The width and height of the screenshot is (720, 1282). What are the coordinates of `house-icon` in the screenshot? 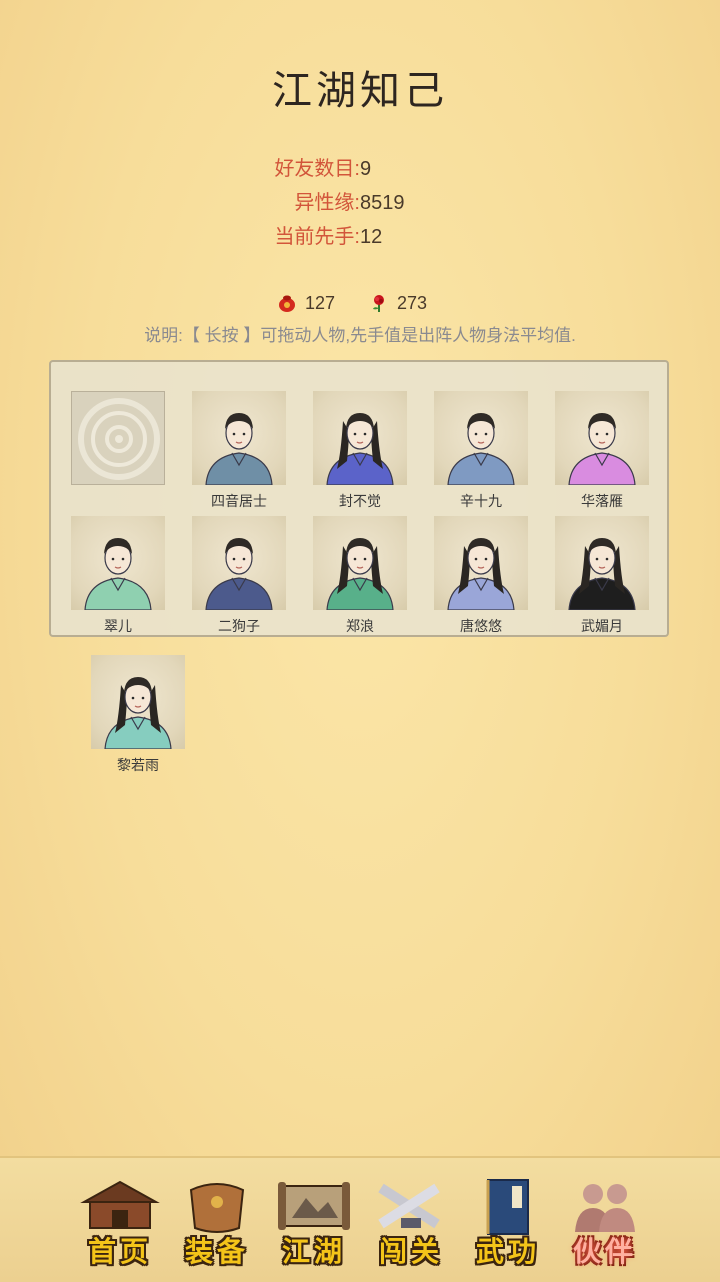 It's located at (120, 1204).